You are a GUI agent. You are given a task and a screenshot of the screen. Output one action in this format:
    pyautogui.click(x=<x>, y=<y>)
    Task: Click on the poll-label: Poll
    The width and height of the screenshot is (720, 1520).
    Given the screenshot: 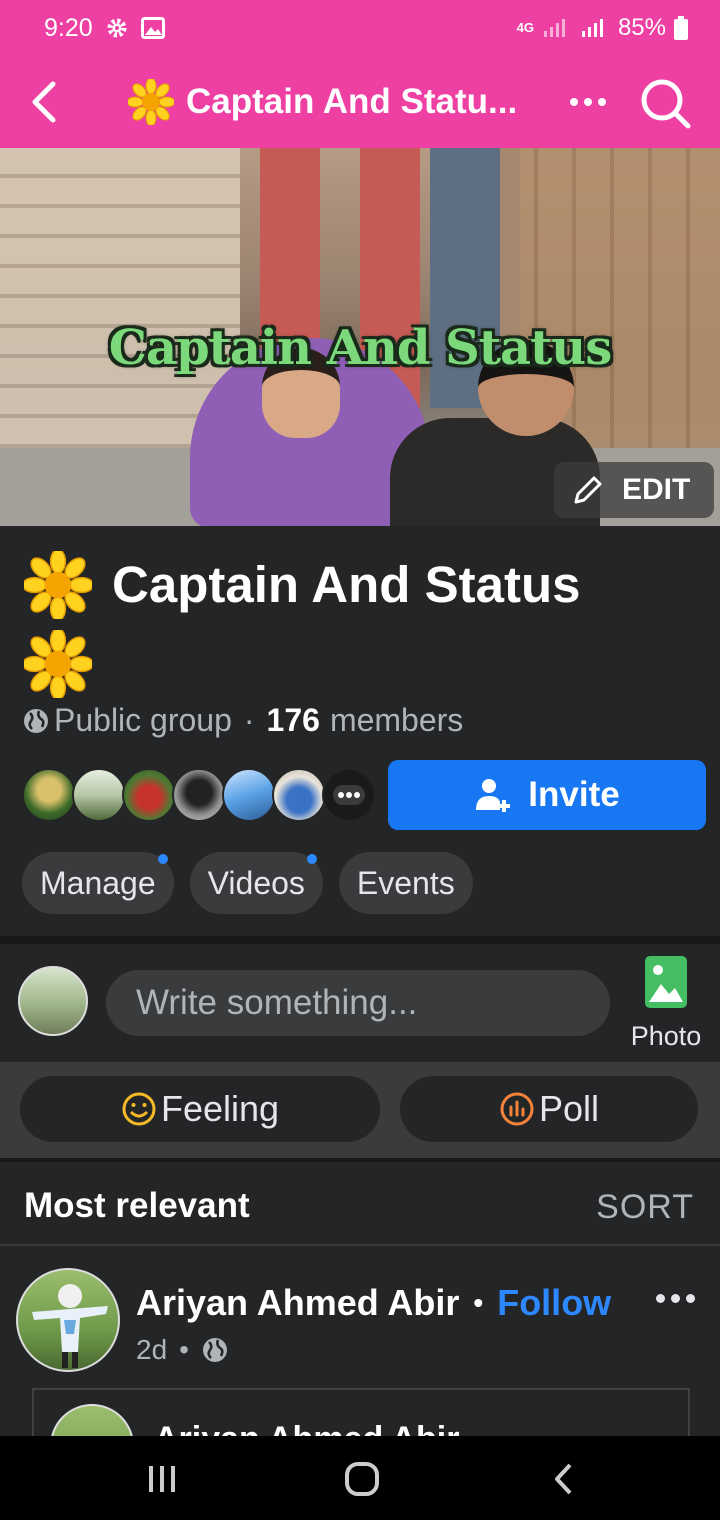 What is the action you would take?
    pyautogui.click(x=569, y=1108)
    